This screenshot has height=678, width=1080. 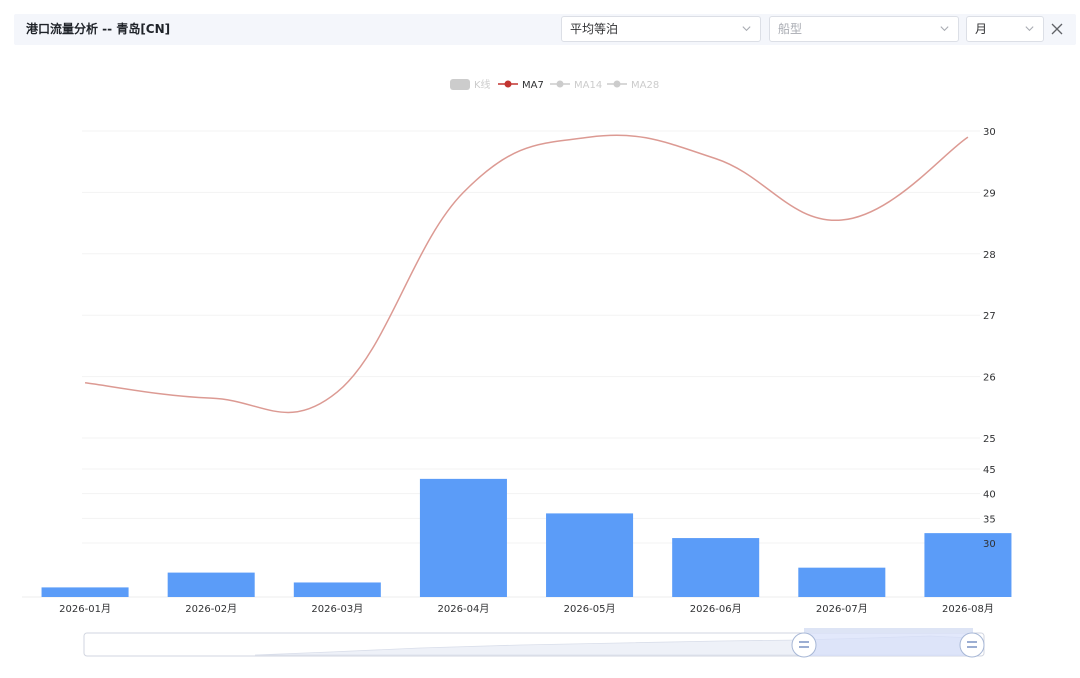 What do you see at coordinates (508, 84) in the screenshot?
I see `legend-ma7-marker` at bounding box center [508, 84].